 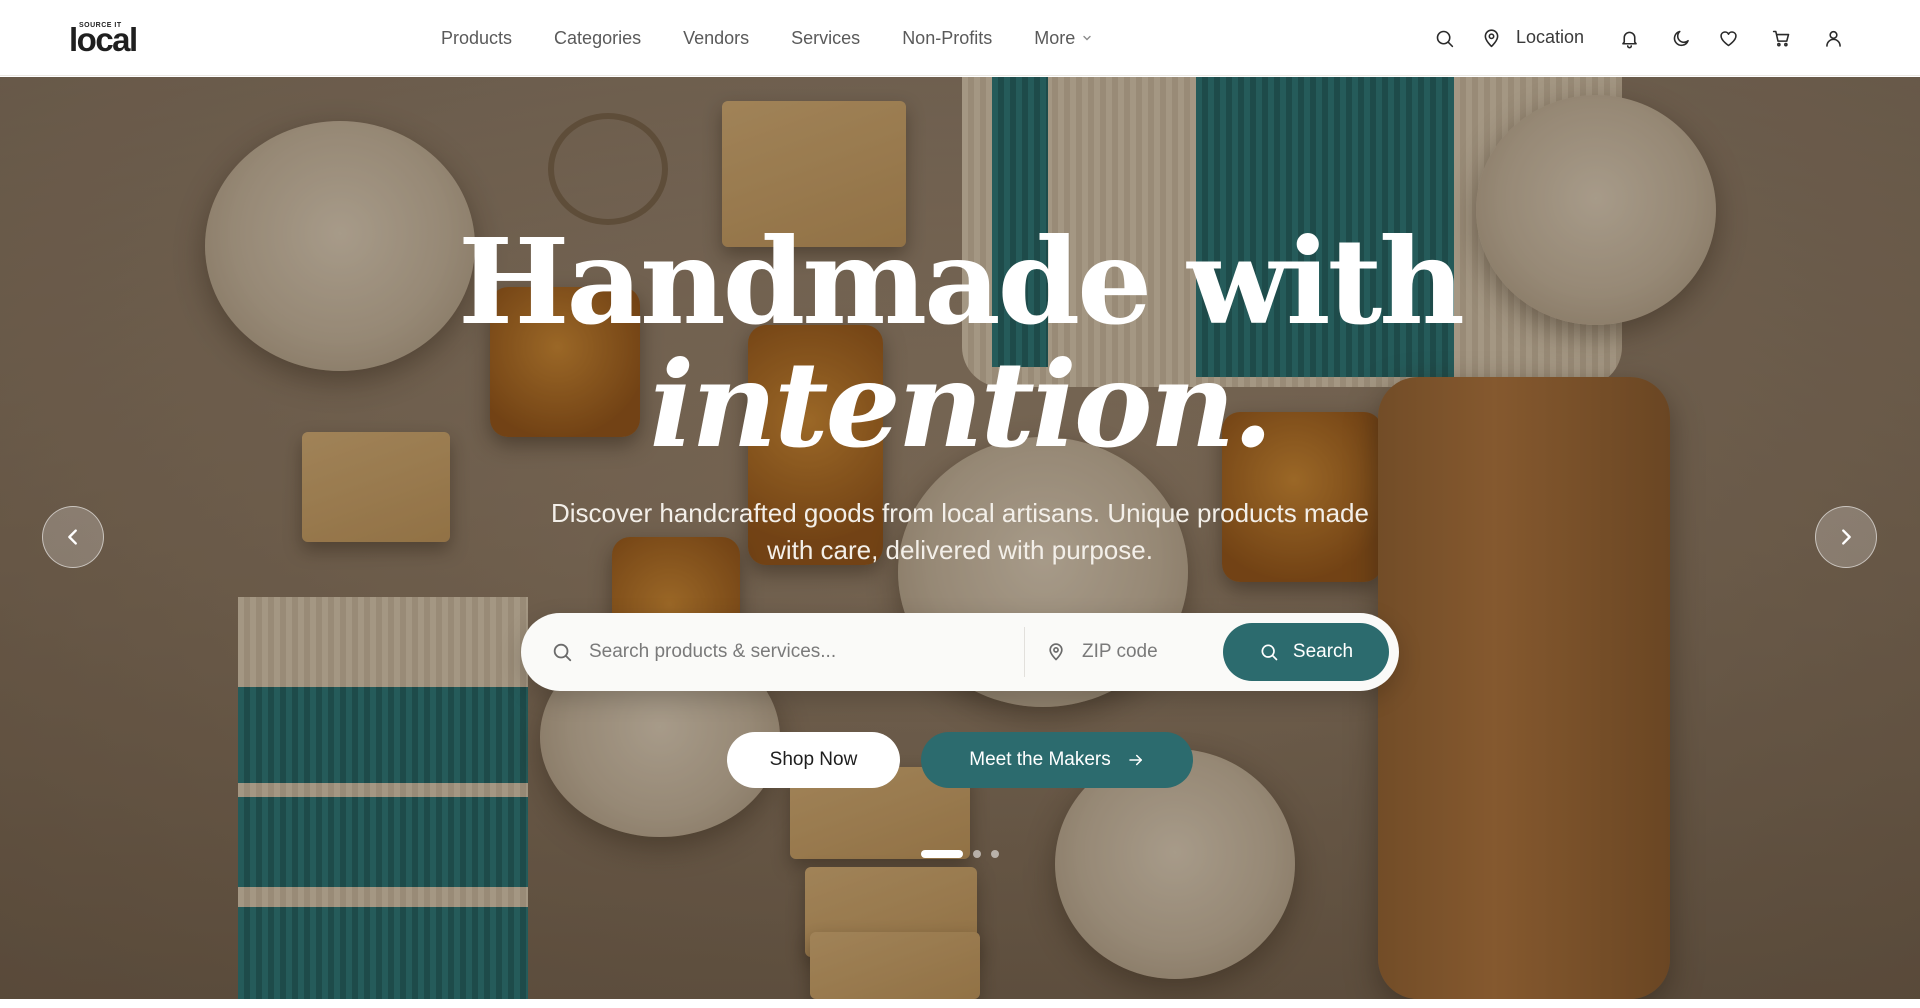 I want to click on carousel-prev-button, so click(x=73, y=537).